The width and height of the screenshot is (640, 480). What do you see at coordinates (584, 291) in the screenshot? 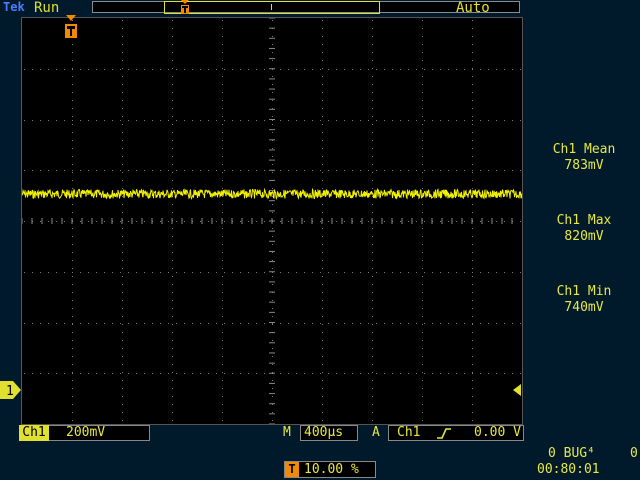
I see `measurement-label: Ch1 Min` at bounding box center [584, 291].